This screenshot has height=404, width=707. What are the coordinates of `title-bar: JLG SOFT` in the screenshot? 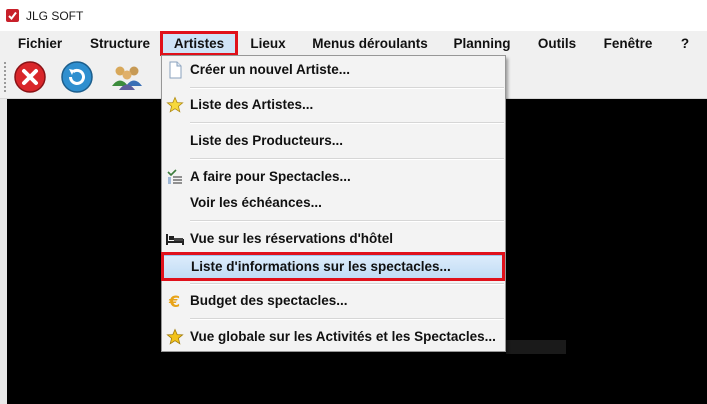 It's located at (353, 15).